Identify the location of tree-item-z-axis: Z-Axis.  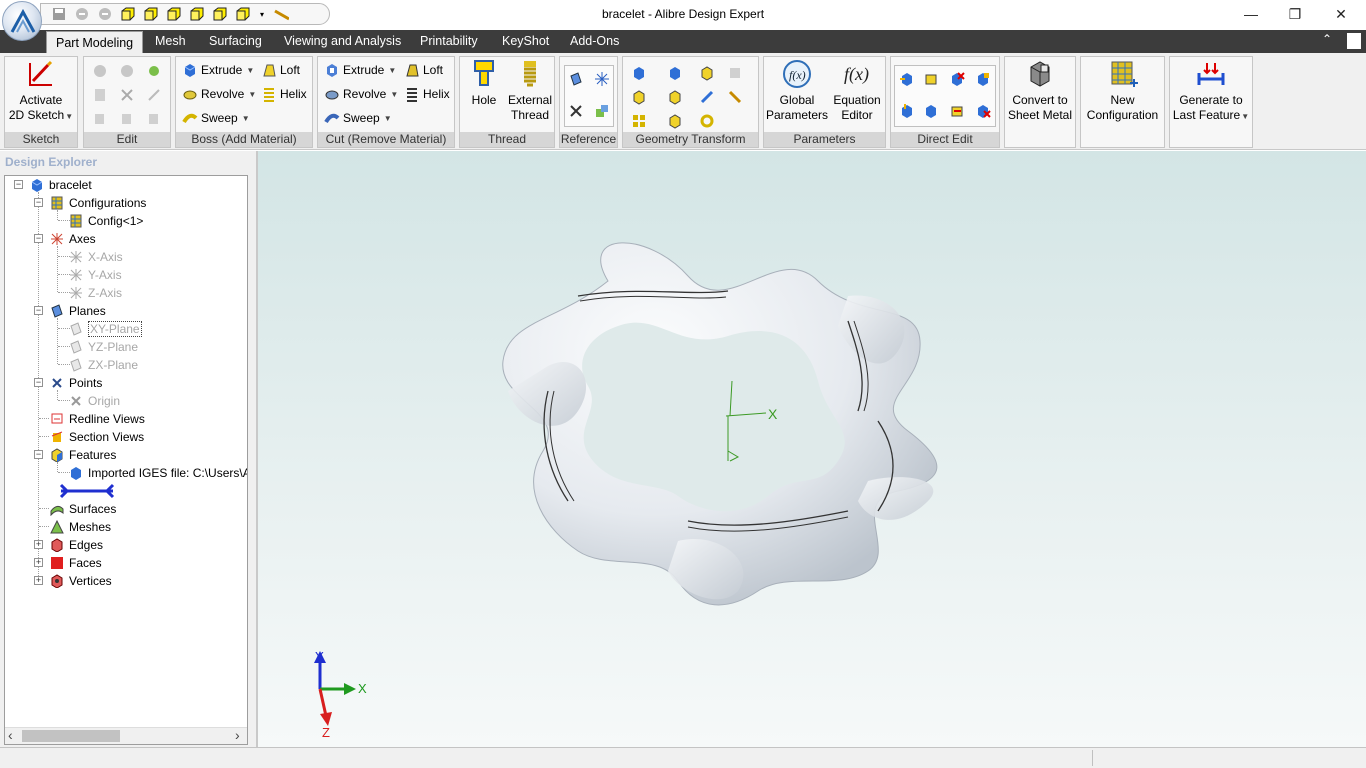
(95, 293).